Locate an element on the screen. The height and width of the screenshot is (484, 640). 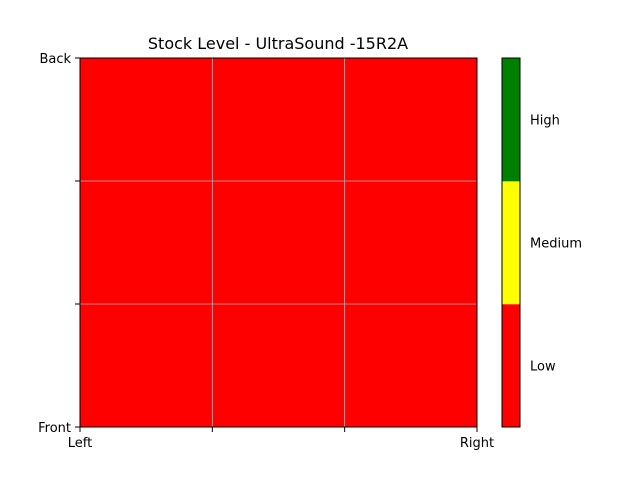
y-tick-label: Back is located at coordinates (55, 59).